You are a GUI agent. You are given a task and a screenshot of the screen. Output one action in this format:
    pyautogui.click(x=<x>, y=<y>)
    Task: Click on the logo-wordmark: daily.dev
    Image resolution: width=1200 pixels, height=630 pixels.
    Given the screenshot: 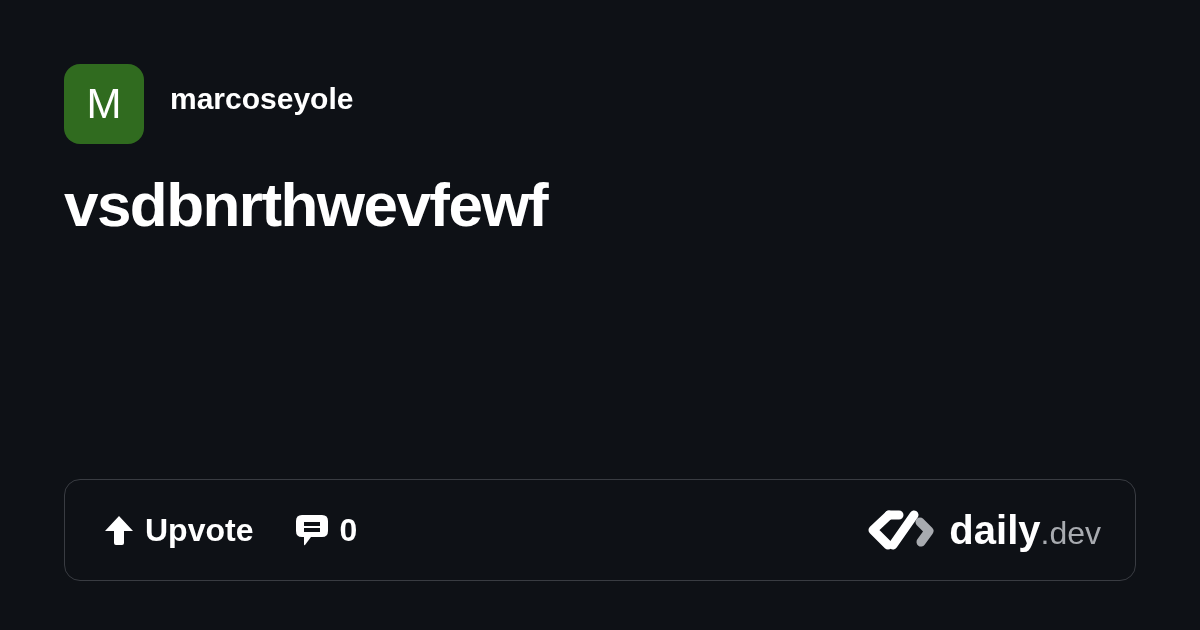 What is the action you would take?
    pyautogui.click(x=1025, y=530)
    